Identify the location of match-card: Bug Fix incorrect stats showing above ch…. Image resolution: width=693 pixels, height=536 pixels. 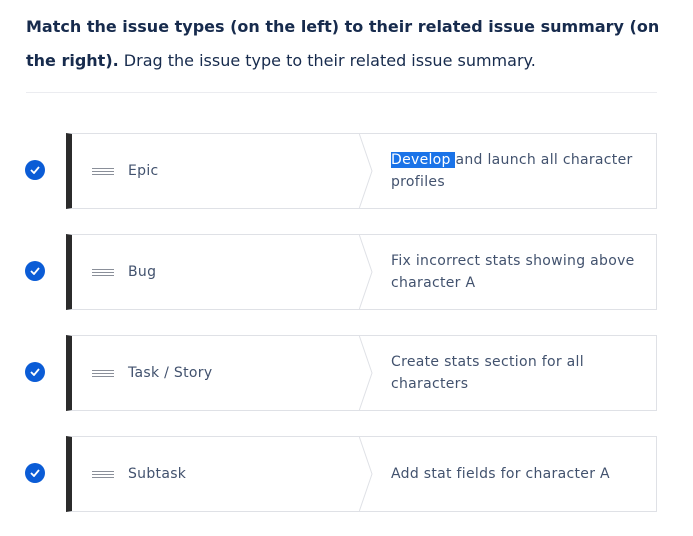
(361, 272).